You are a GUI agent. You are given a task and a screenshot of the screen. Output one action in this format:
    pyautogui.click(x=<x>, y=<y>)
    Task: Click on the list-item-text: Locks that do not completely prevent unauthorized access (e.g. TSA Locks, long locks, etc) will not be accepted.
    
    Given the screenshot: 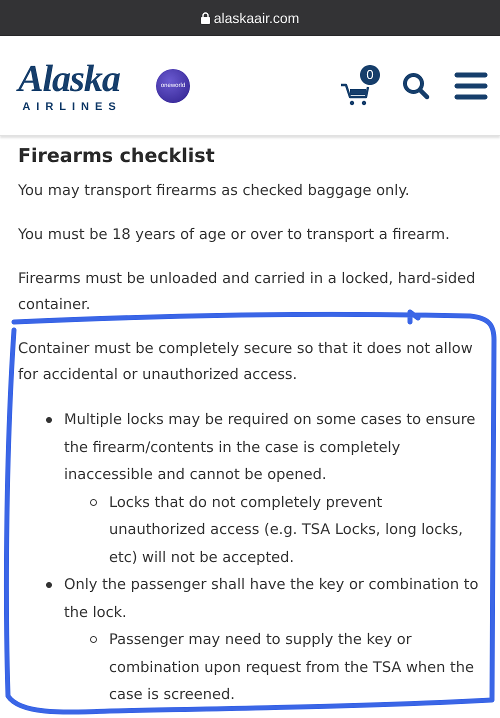 What is the action you would take?
    pyautogui.click(x=286, y=530)
    